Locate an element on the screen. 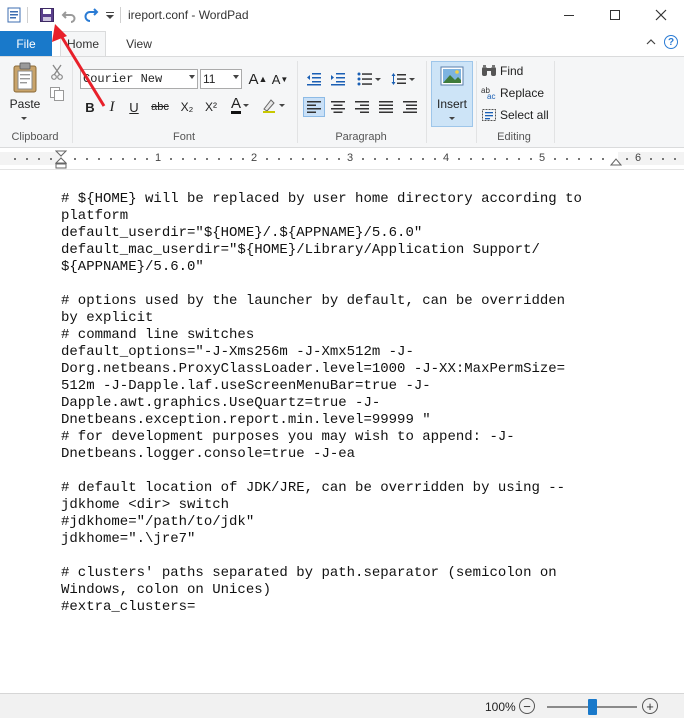 The height and width of the screenshot is (718, 684). insert-label: Insert is located at coordinates (451, 104).